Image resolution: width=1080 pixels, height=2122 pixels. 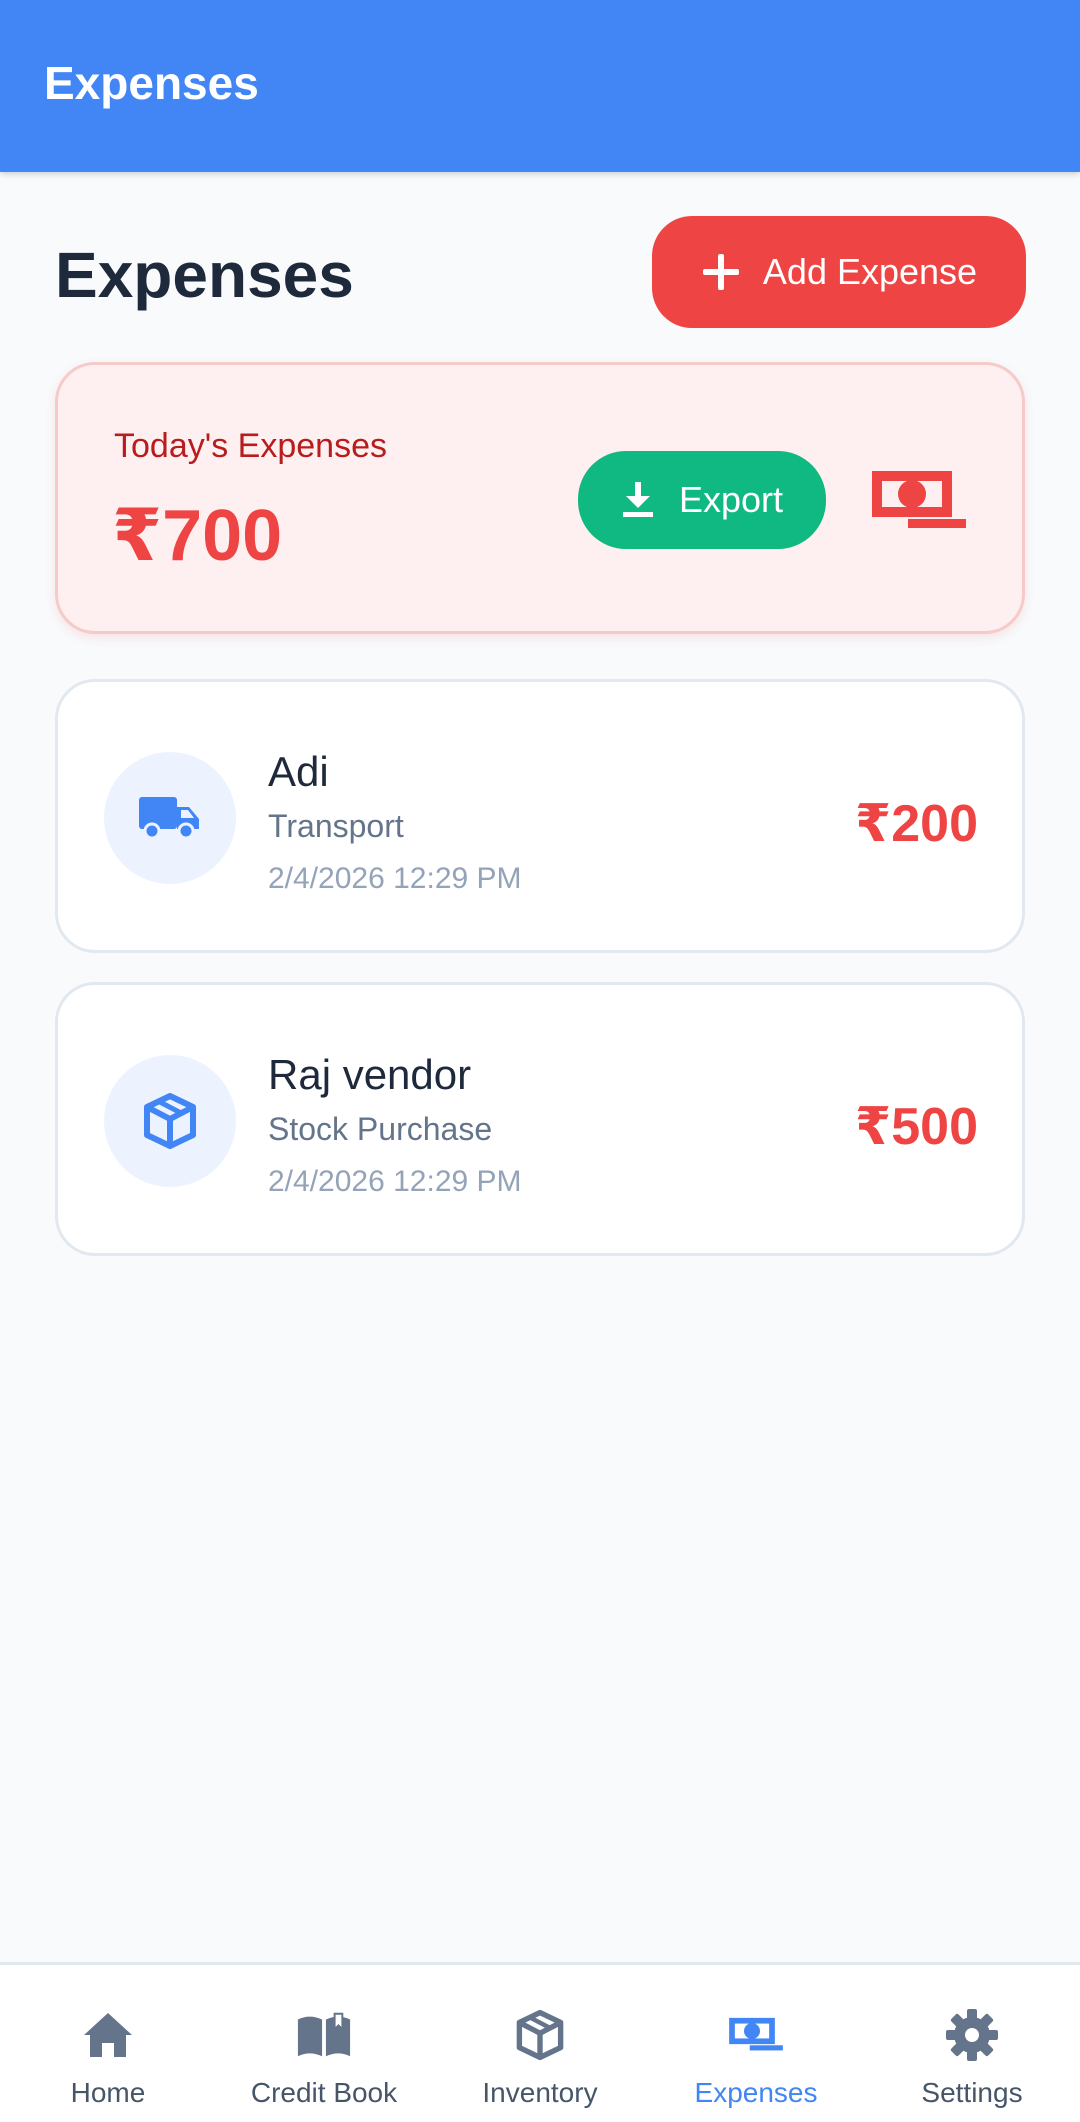 I want to click on box-icon, so click(x=170, y=1121).